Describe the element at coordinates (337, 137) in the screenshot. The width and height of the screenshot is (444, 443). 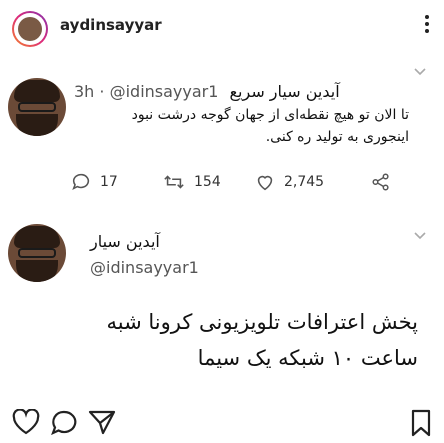
I see `tweet-text-line-2: اینجوری به تولید ره کنی.` at that location.